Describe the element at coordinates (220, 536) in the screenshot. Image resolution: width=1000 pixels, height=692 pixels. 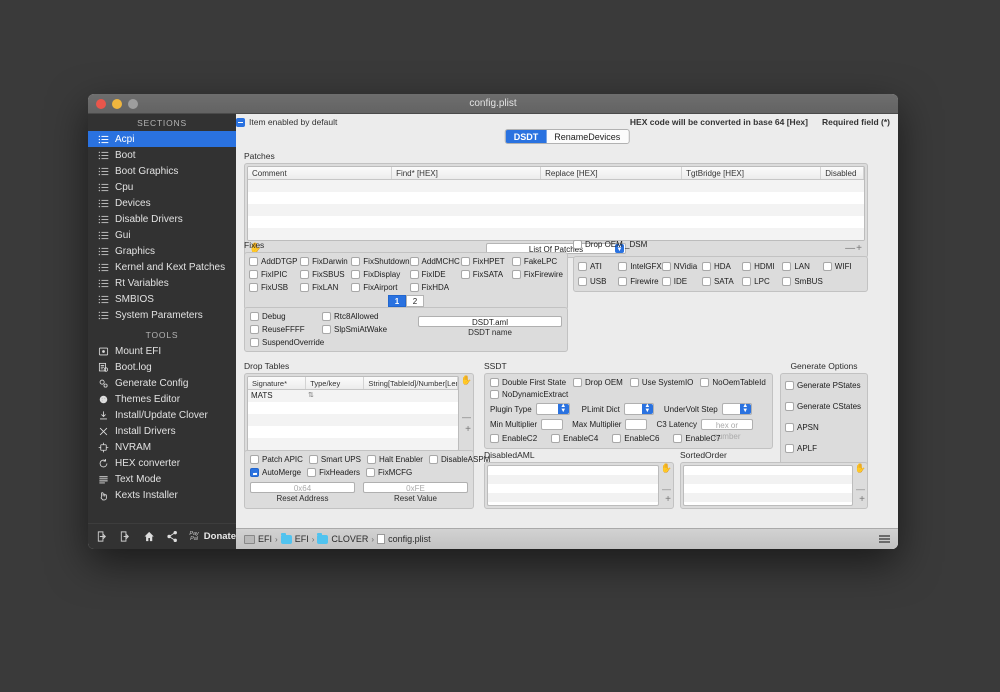
I see `donate-button: Donate` at that location.